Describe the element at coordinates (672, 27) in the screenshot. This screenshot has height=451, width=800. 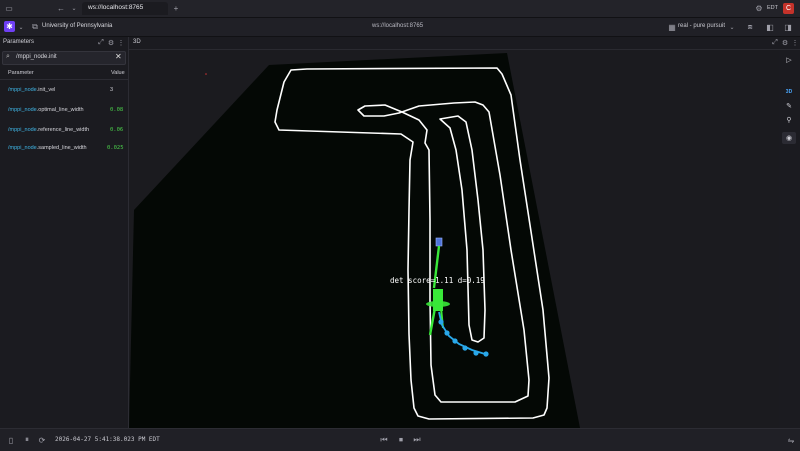
I see `layout-icon: ▦` at that location.